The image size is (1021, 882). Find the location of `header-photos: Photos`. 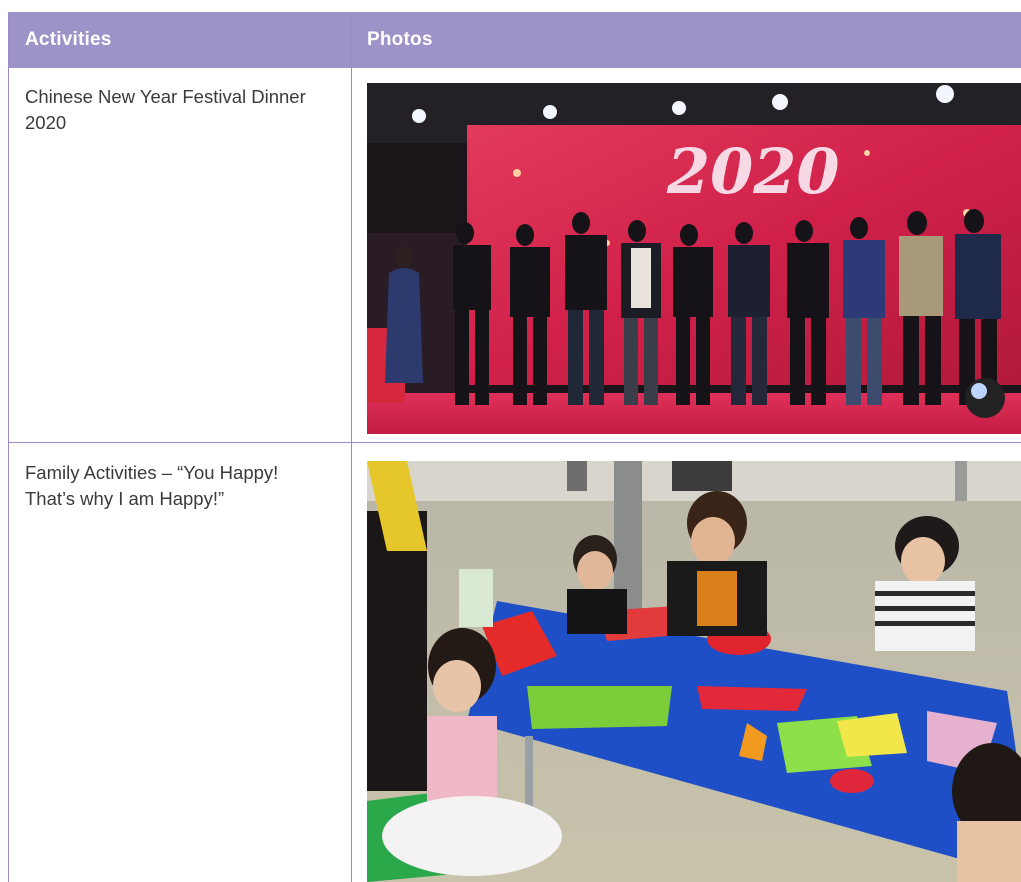

header-photos: Photos is located at coordinates (400, 39).